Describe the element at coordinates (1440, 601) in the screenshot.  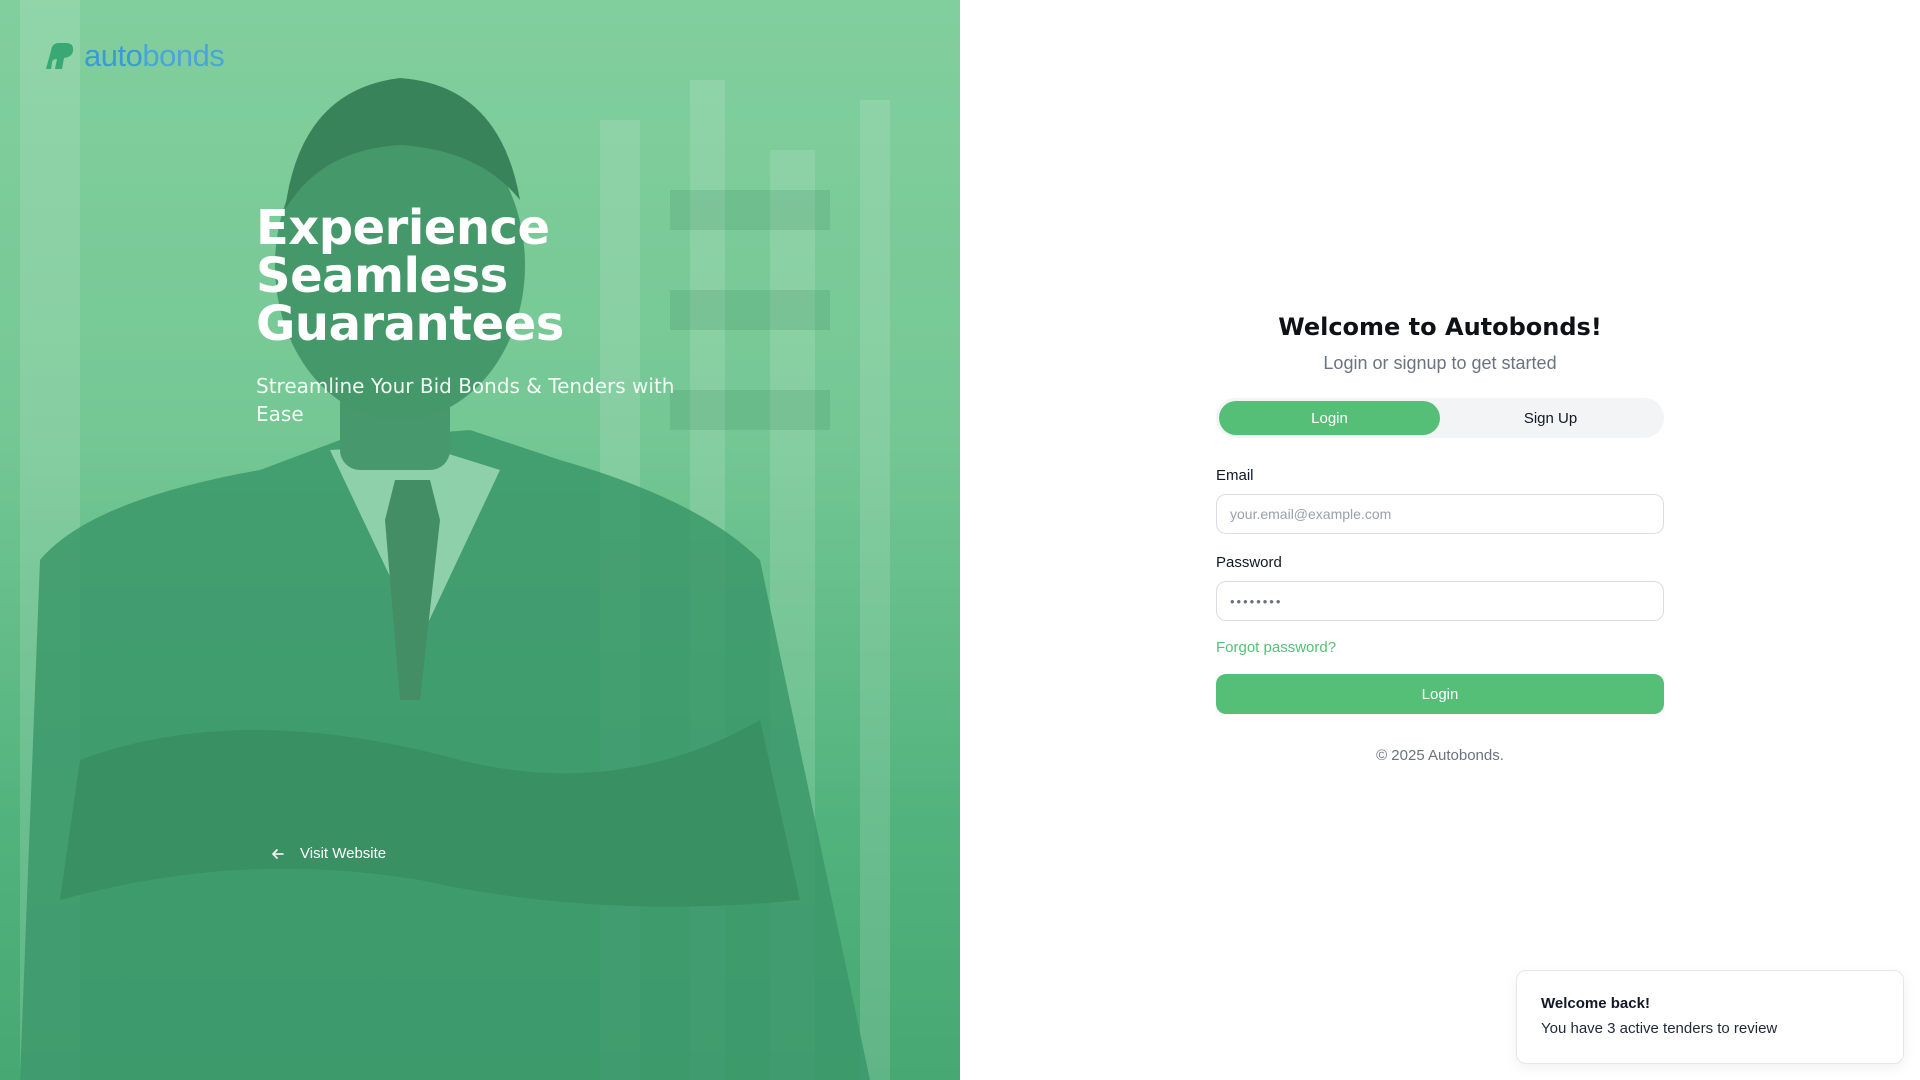
I see `password-field: ••••••••` at that location.